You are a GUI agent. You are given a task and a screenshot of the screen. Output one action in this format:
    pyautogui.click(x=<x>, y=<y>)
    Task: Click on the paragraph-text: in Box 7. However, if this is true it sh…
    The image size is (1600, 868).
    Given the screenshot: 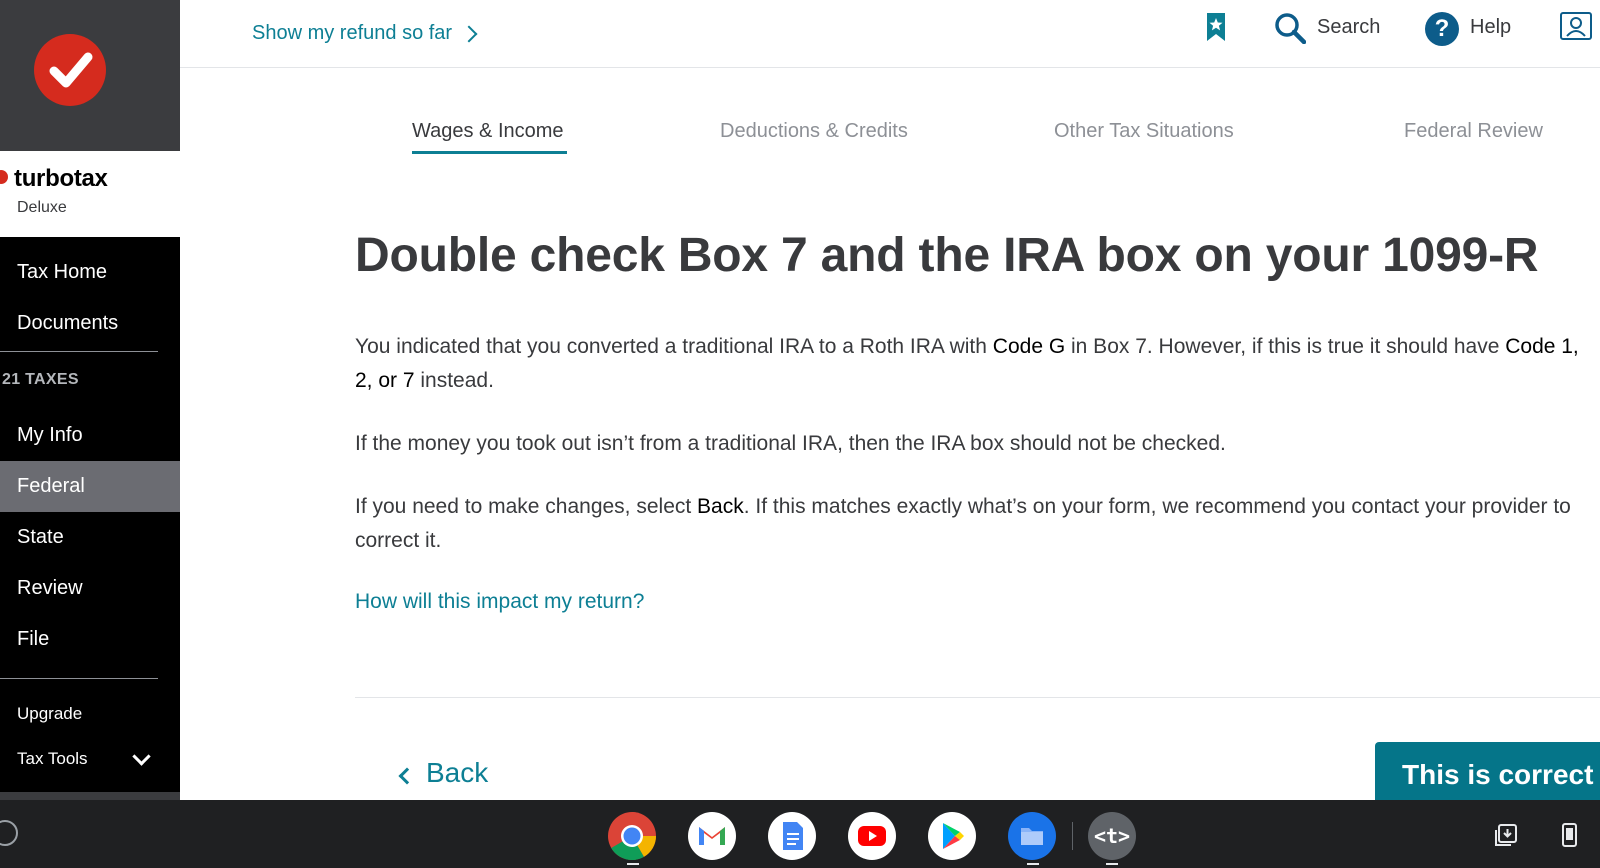 What is the action you would take?
    pyautogui.click(x=1285, y=346)
    